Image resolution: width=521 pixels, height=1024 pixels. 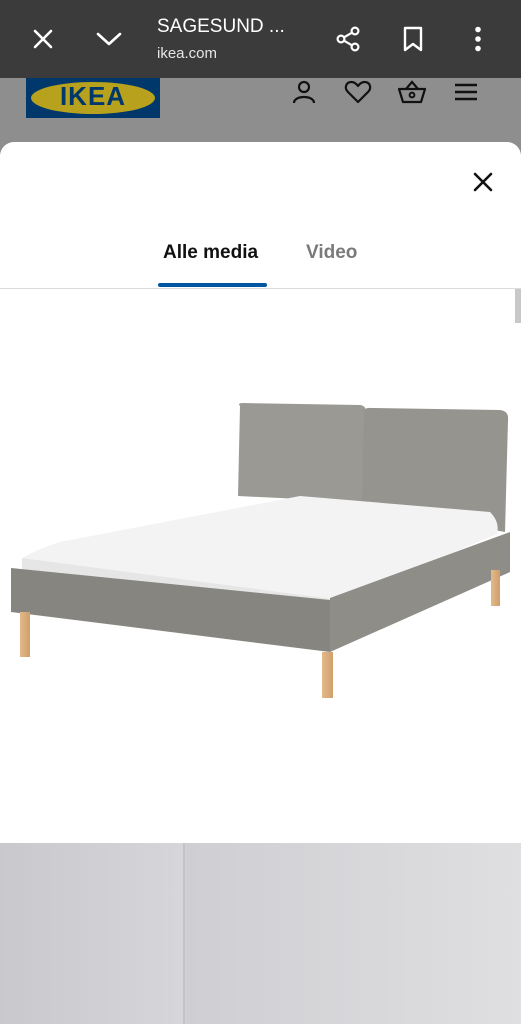 What do you see at coordinates (210, 253) in the screenshot?
I see `tab-all-media: Alle media` at bounding box center [210, 253].